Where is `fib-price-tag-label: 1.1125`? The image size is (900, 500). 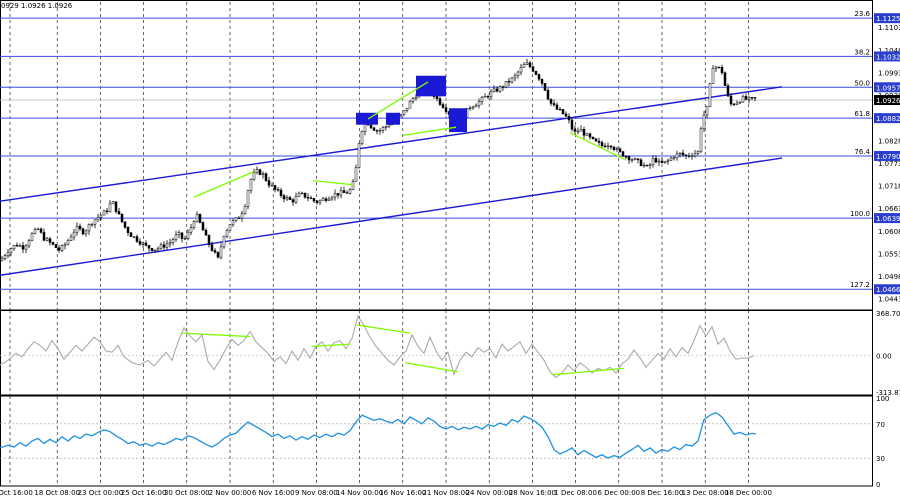
fib-price-tag-label: 1.1125 is located at coordinates (888, 19).